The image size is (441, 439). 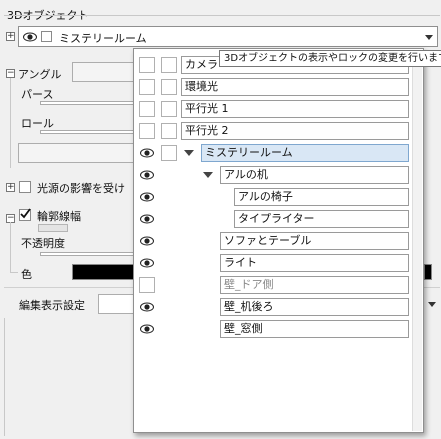 I want to click on tree-item-label: 環境光, so click(x=295, y=87).